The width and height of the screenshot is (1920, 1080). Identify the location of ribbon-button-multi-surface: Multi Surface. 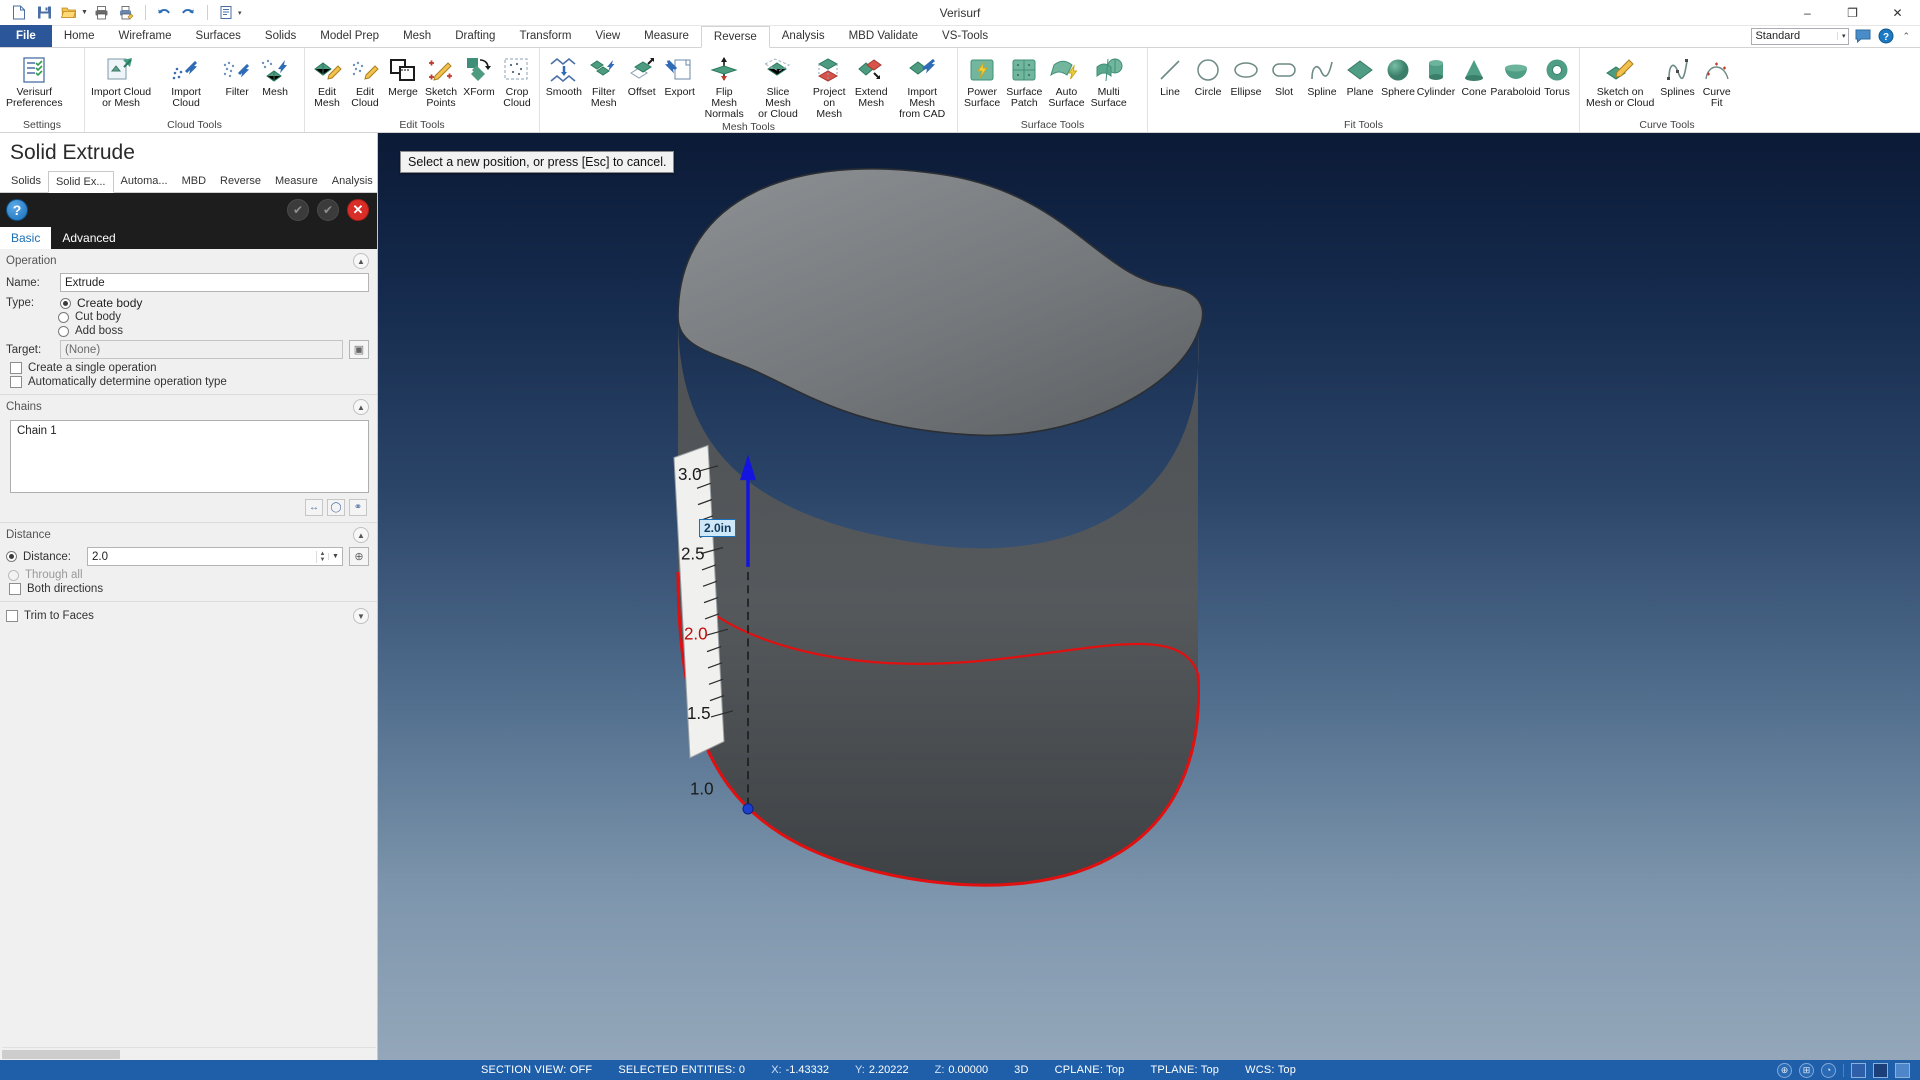
(1109, 80).